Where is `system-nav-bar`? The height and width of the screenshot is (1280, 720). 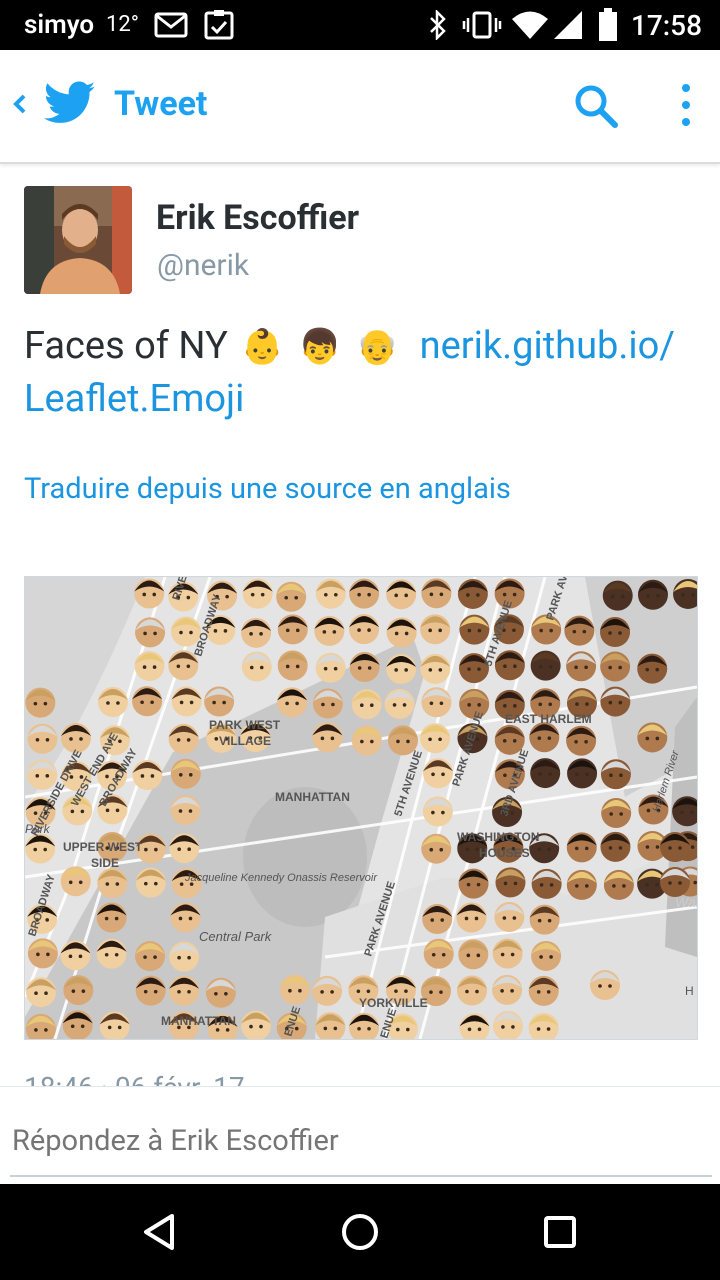 system-nav-bar is located at coordinates (360, 1232).